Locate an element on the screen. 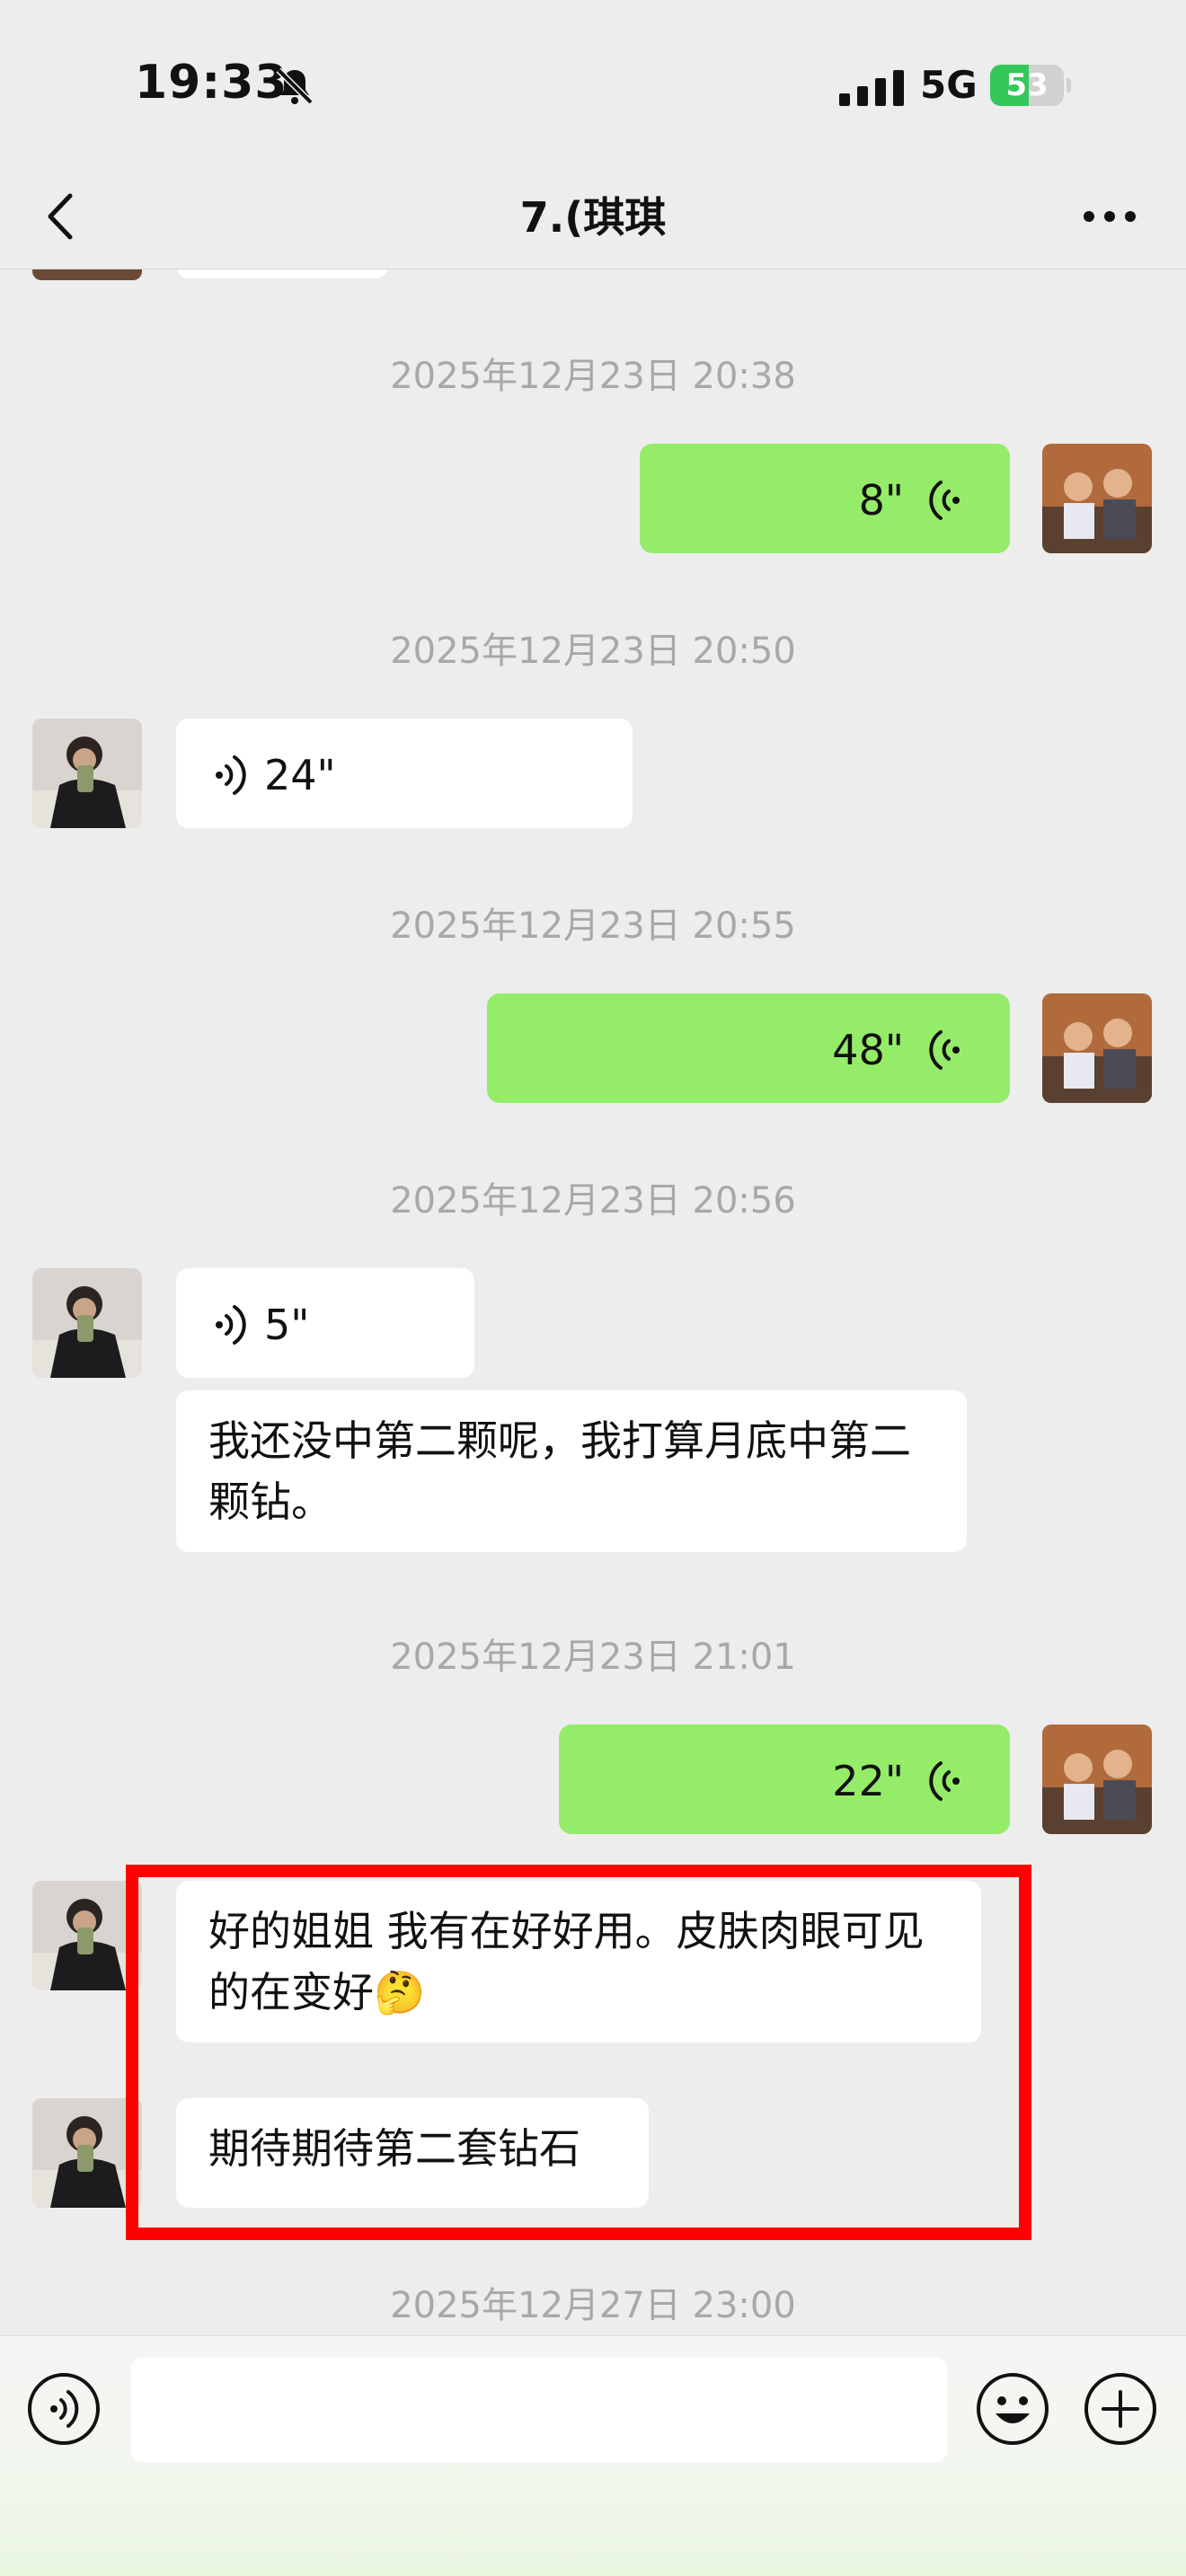 The image size is (1186, 2576). network-type: 5G is located at coordinates (949, 85).